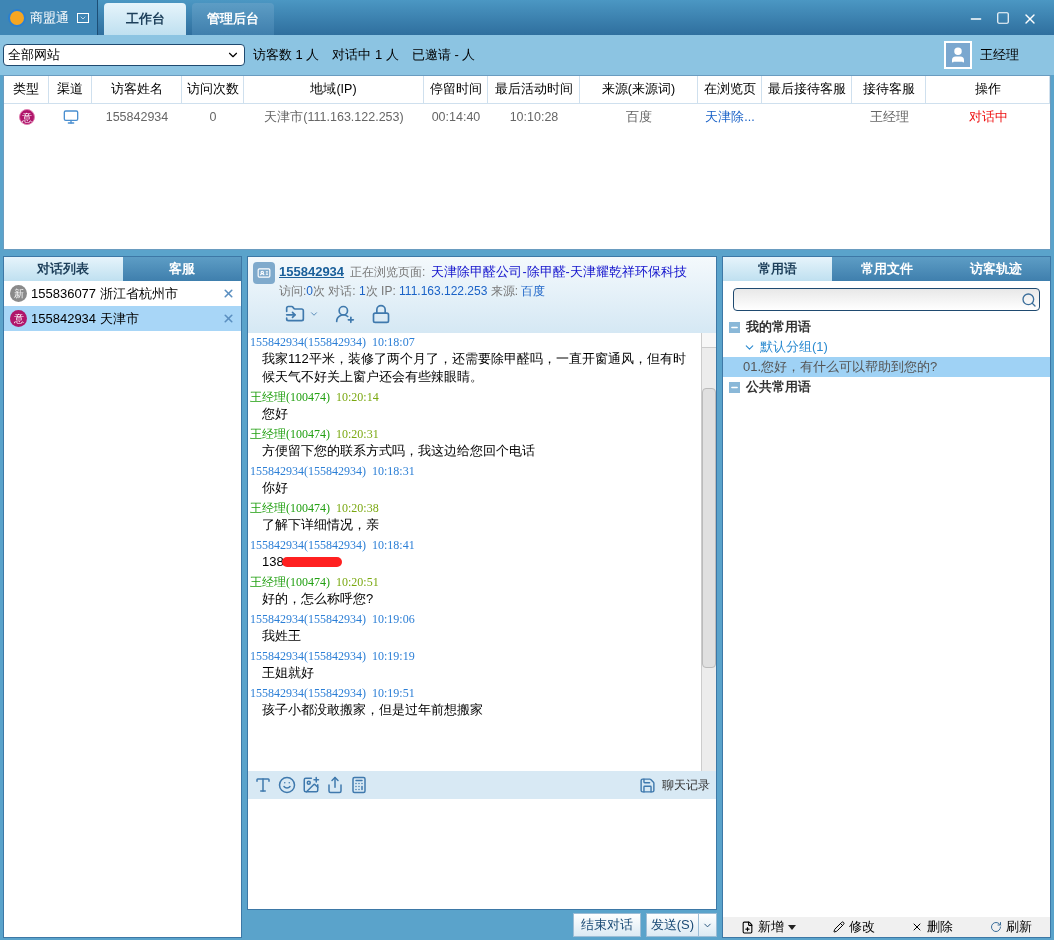 The height and width of the screenshot is (940, 1054). What do you see at coordinates (886, 367) in the screenshot?
I see `phrase-item: 01.您好，有什么可以帮助到您的?` at bounding box center [886, 367].